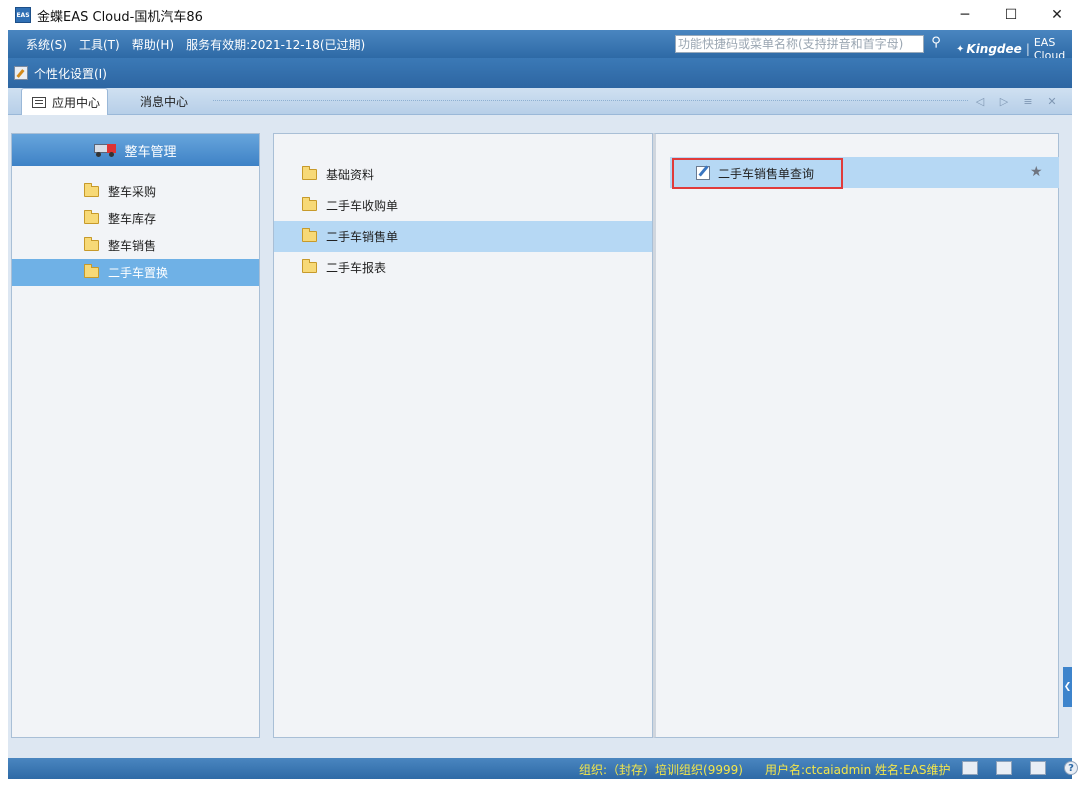  Describe the element at coordinates (1052, 101) in the screenshot. I see `tab-close-icon: ✕` at that location.